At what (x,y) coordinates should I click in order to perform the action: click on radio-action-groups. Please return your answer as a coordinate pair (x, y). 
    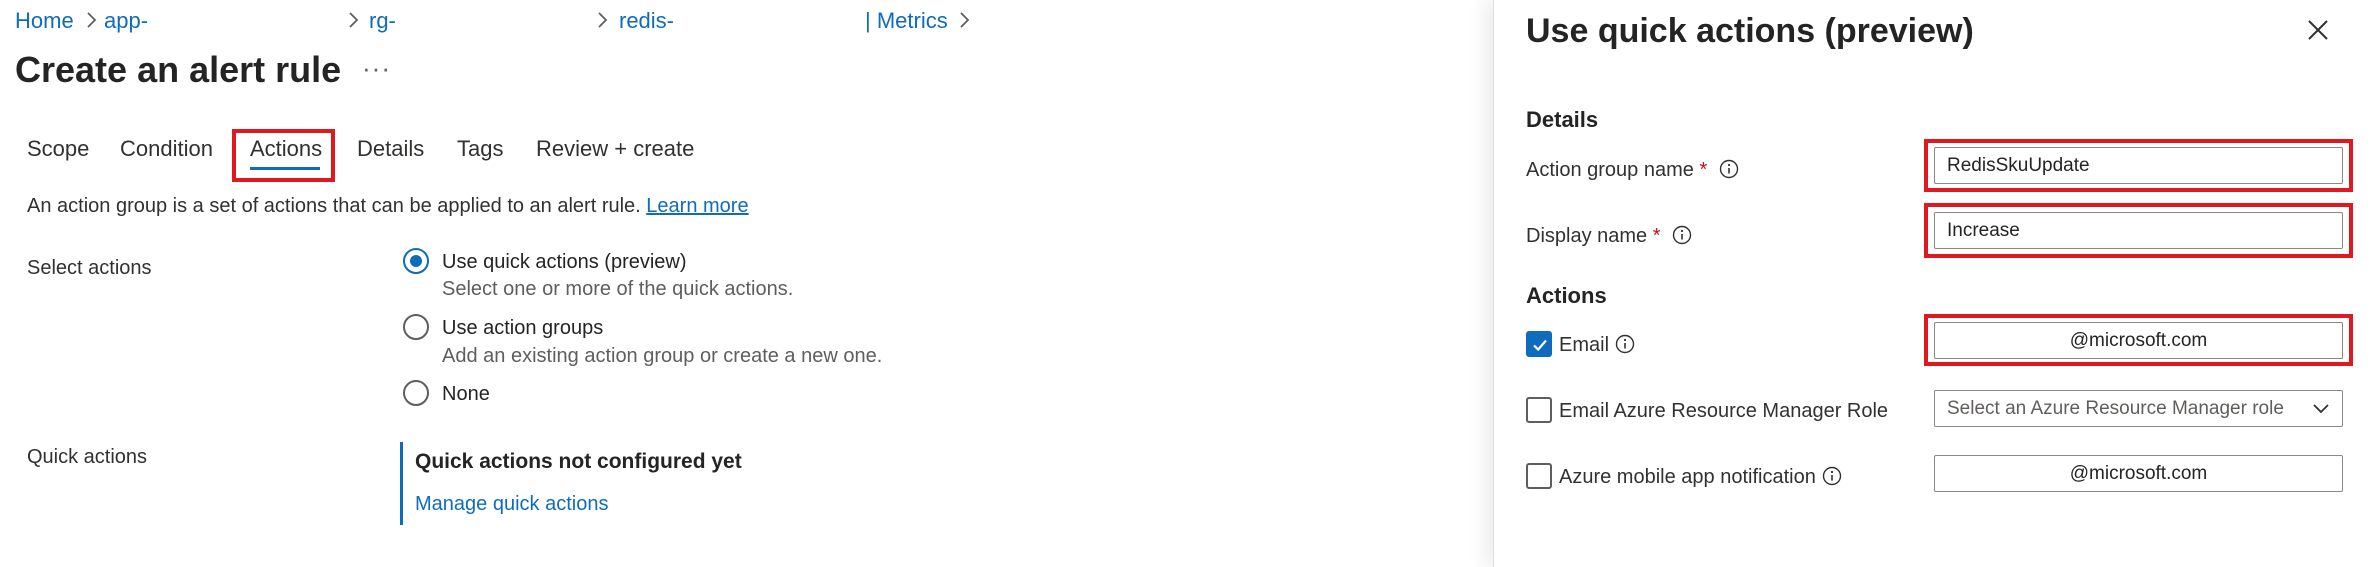
    Looking at the image, I should click on (416, 327).